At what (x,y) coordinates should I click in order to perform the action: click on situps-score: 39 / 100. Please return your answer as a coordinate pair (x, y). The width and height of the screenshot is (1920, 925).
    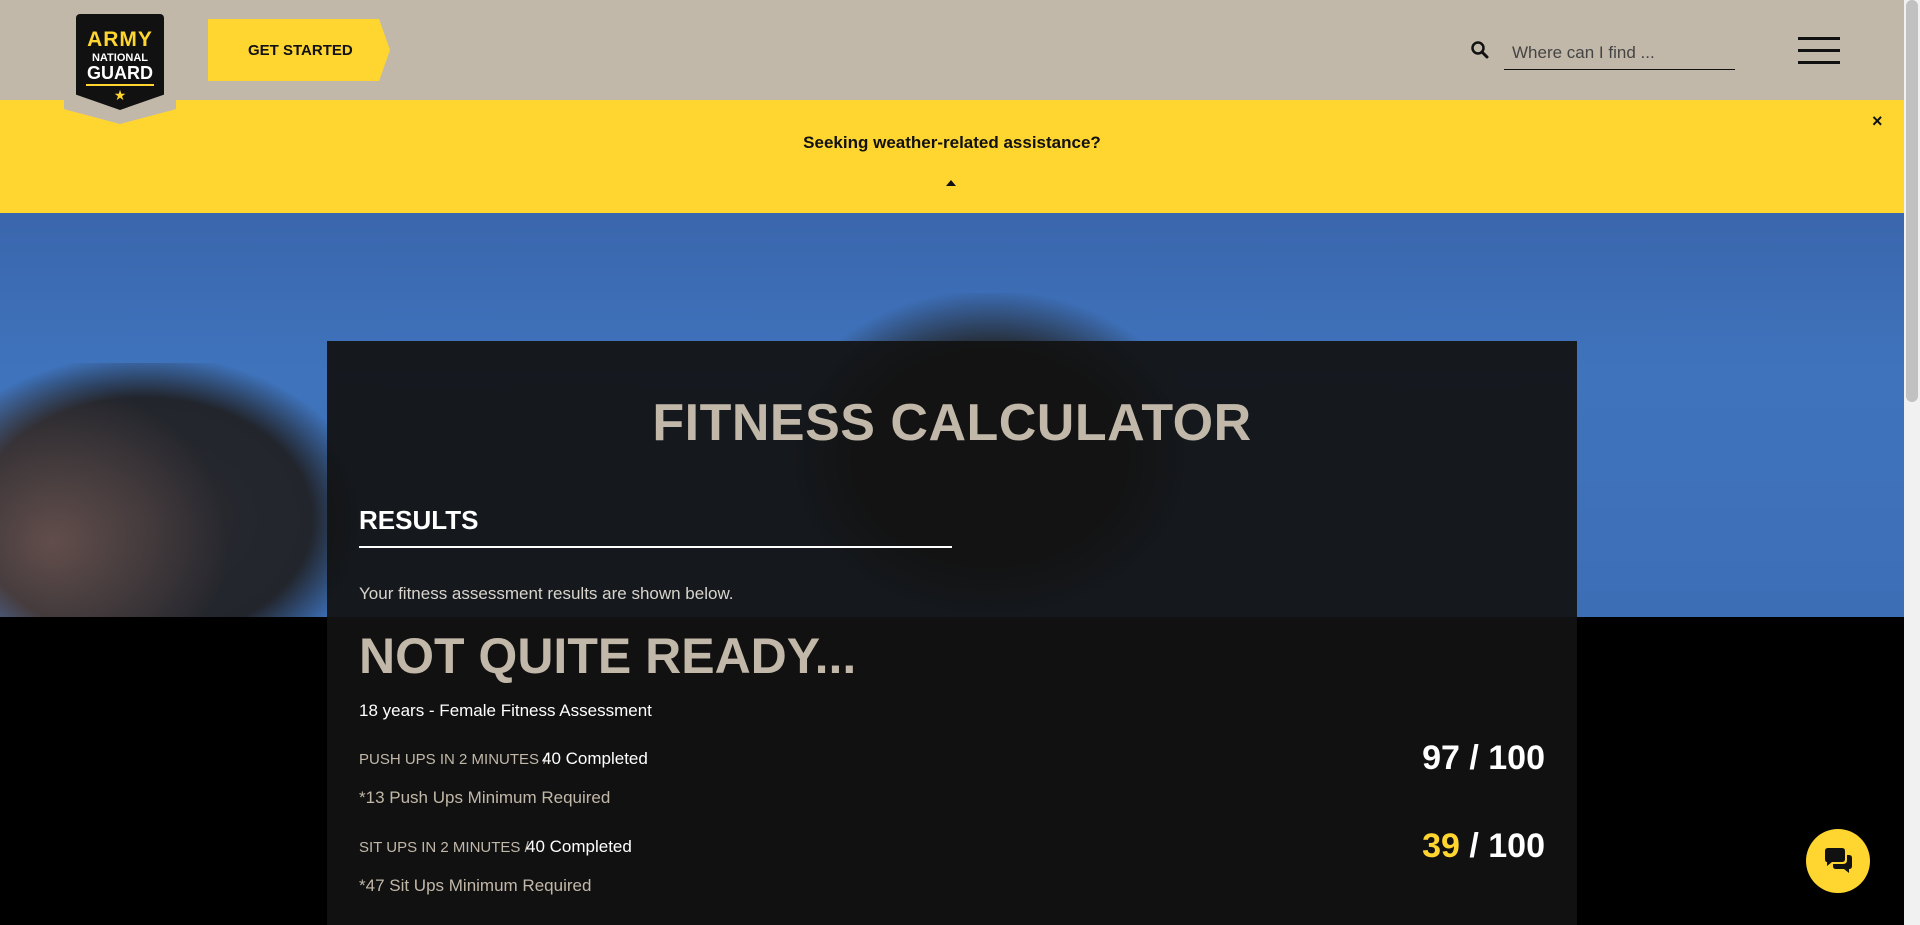
    Looking at the image, I should click on (1483, 846).